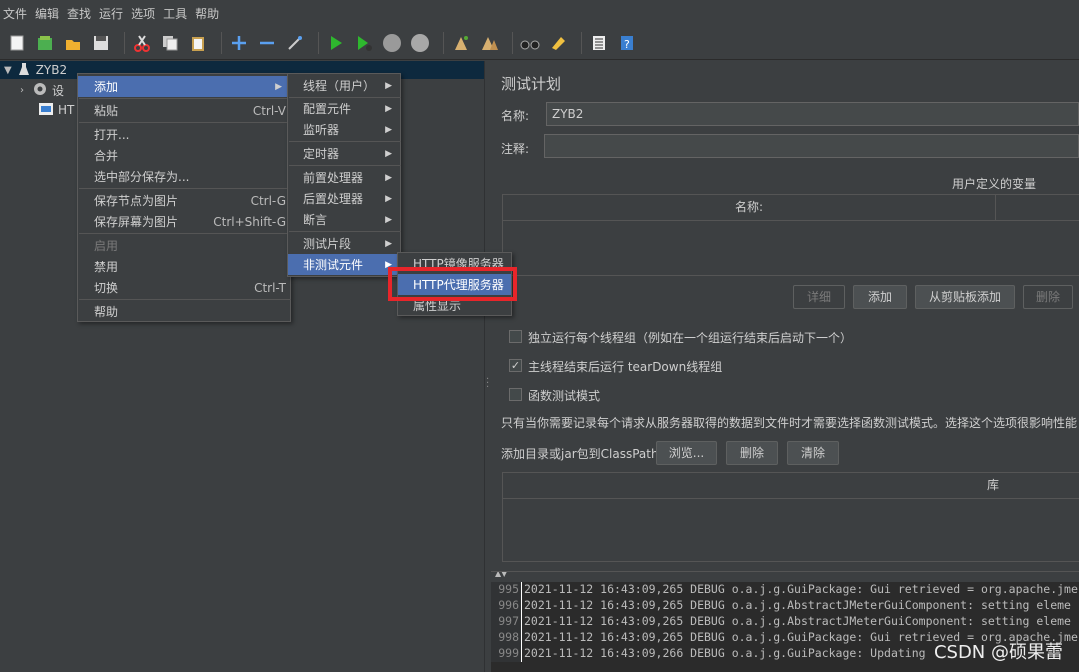  What do you see at coordinates (599, 43) in the screenshot?
I see `function-helper-icon` at bounding box center [599, 43].